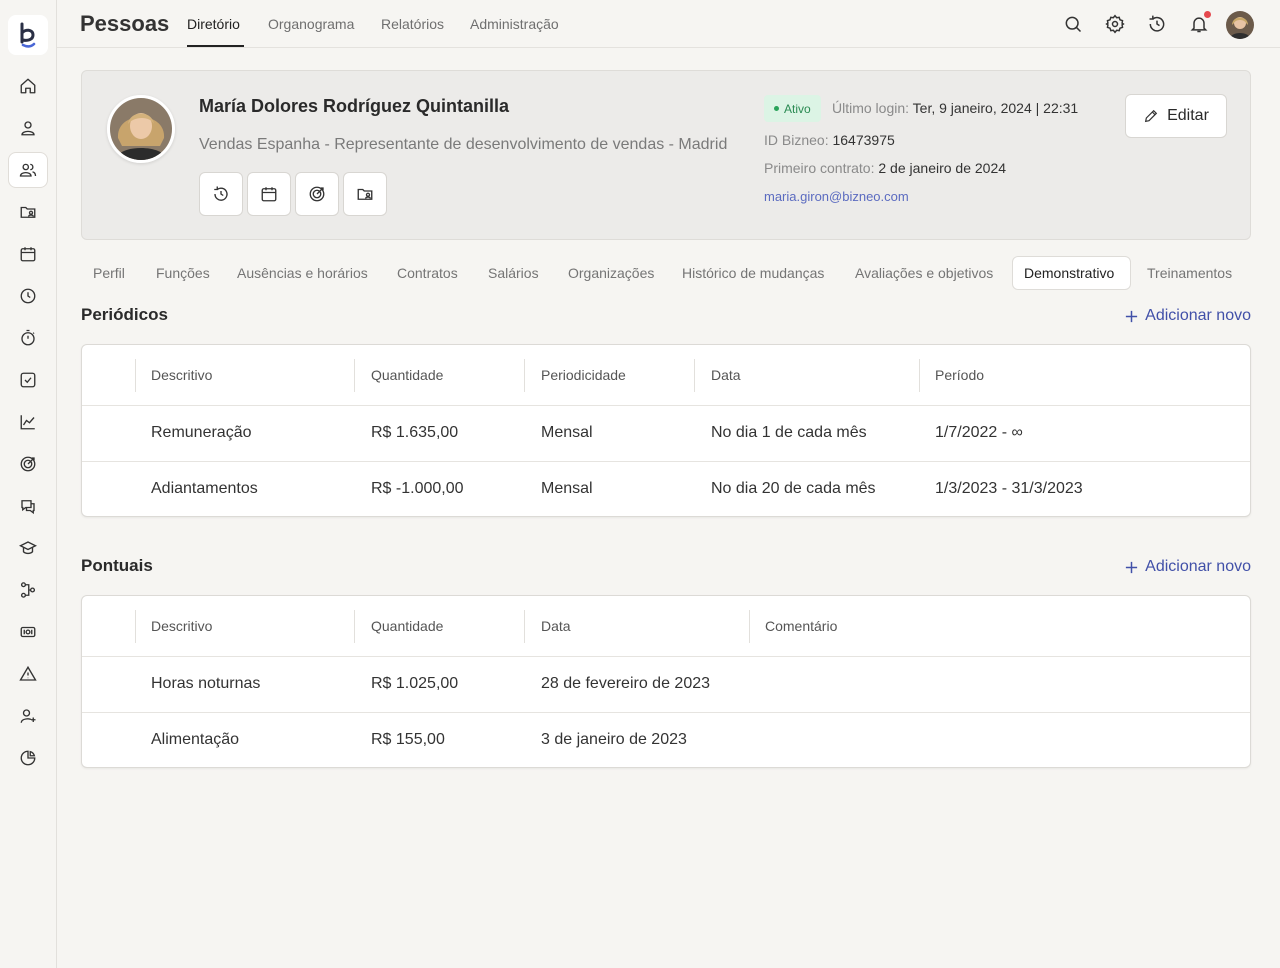 The image size is (1280, 968). I want to click on periodicos-add-label: Adicionar novo, so click(1198, 315).